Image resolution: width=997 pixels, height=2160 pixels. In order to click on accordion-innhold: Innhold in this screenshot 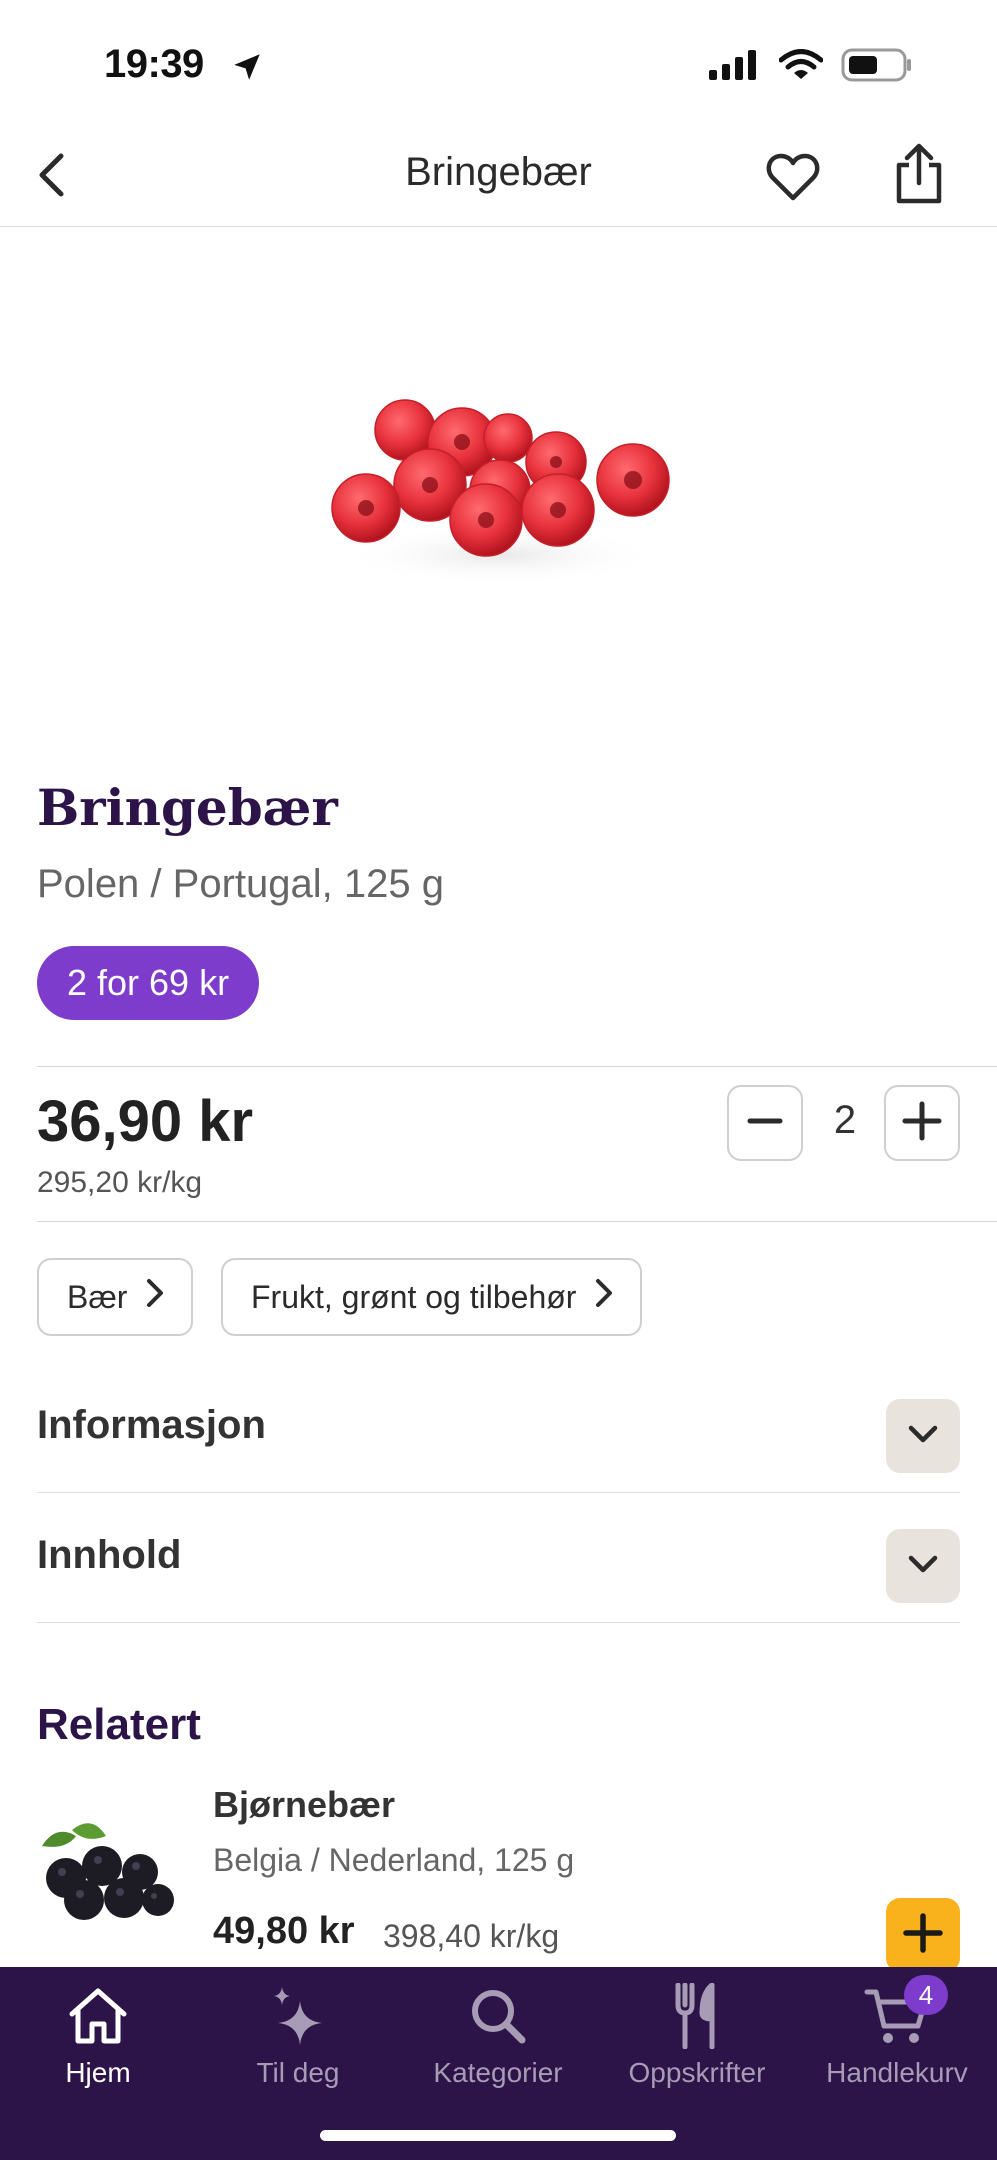, I will do `click(498, 1558)`.